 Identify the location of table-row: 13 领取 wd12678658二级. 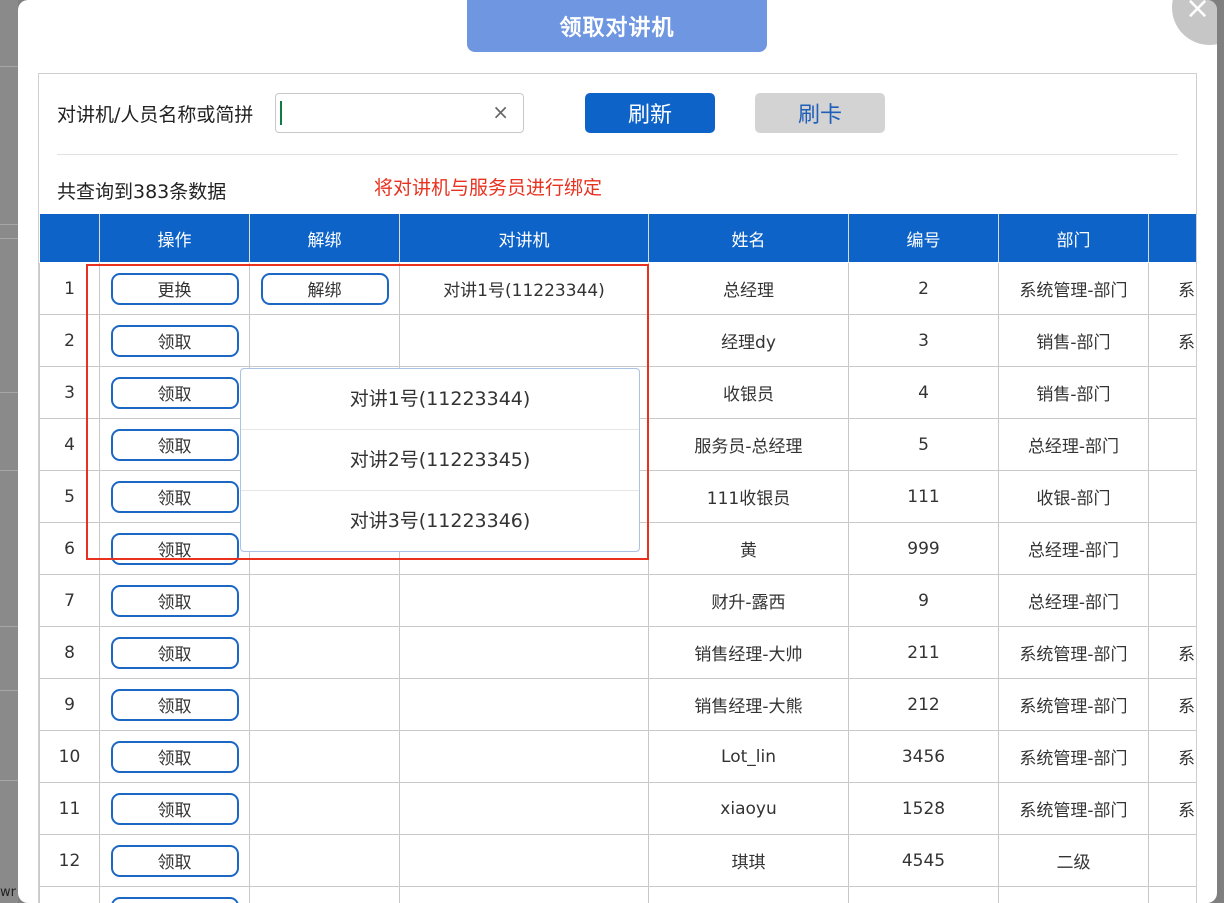
(617, 894).